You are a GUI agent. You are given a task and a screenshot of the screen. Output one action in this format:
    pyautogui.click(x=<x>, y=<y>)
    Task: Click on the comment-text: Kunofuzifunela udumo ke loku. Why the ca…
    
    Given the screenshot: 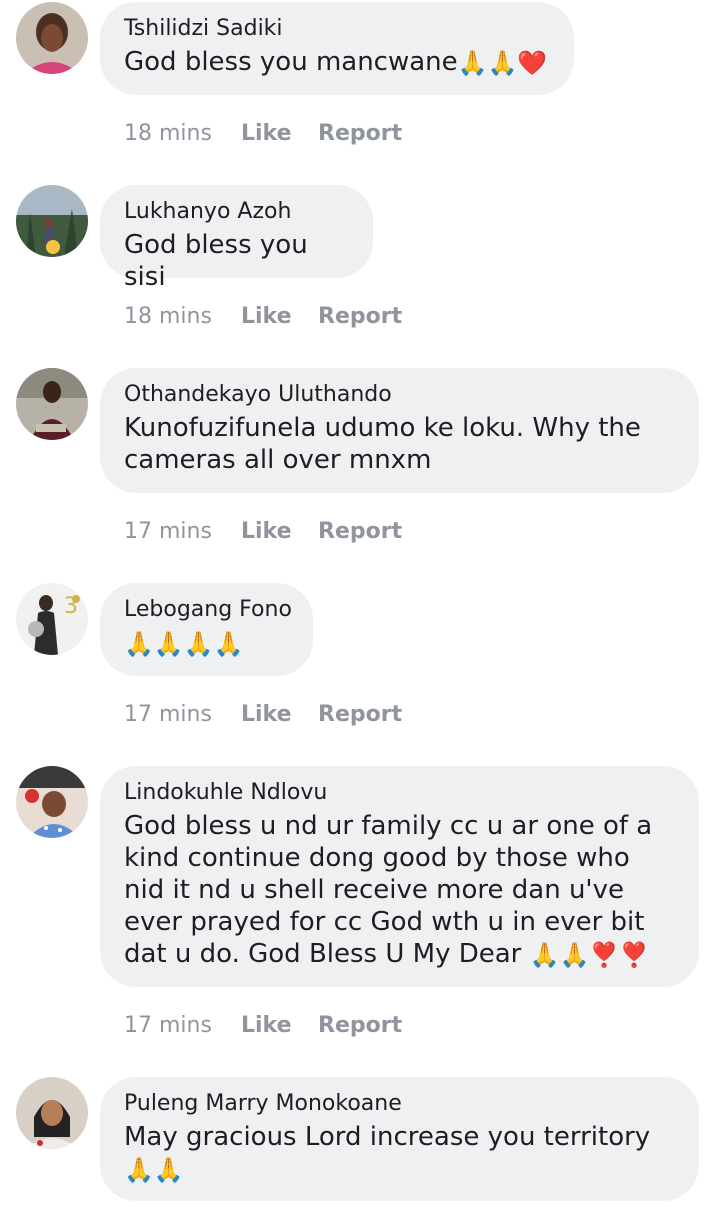 What is the action you would take?
    pyautogui.click(x=399, y=444)
    